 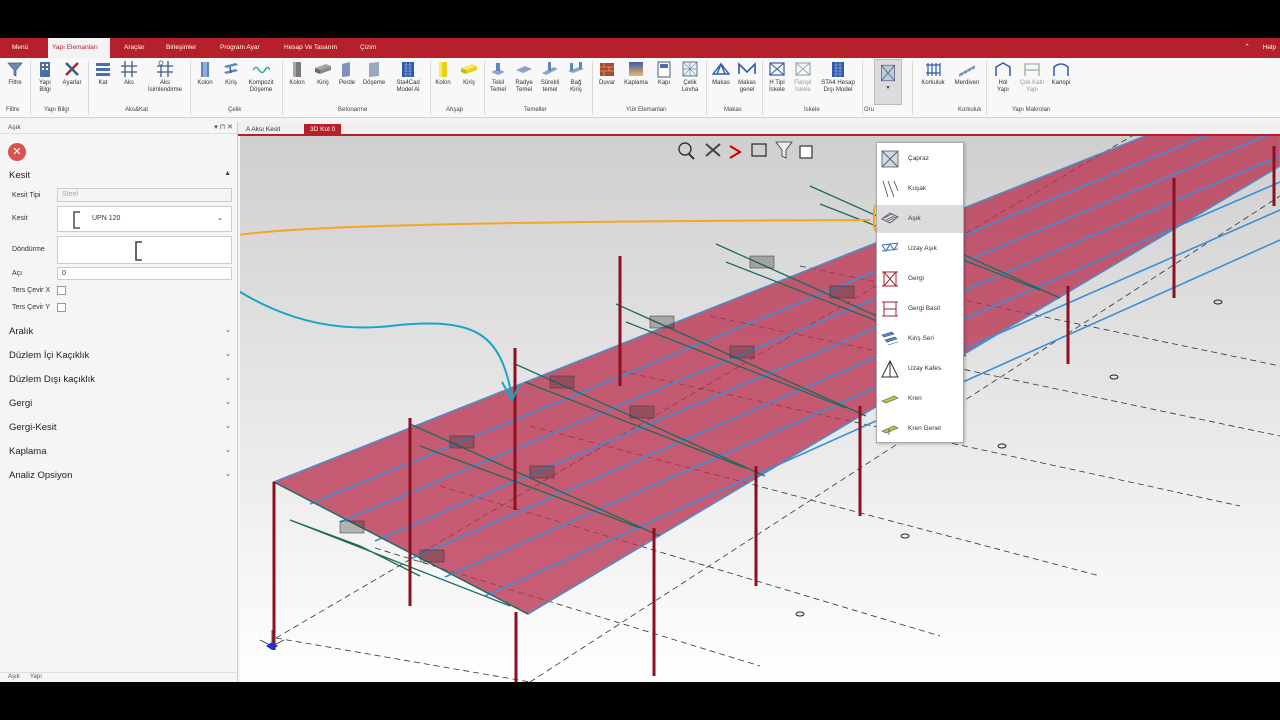 What do you see at coordinates (134, 48) in the screenshot?
I see `menu-tab-araclar: Araçlar` at bounding box center [134, 48].